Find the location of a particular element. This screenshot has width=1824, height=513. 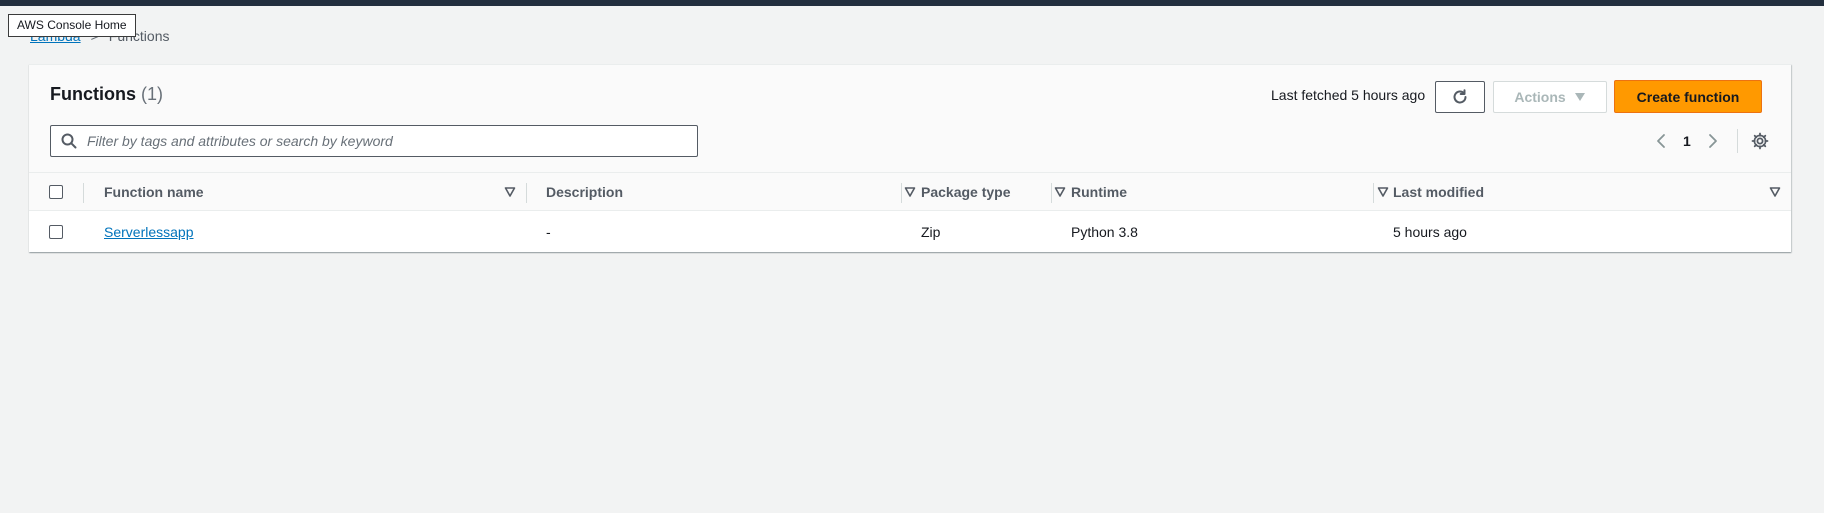

column-header-label: Description is located at coordinates (585, 192).